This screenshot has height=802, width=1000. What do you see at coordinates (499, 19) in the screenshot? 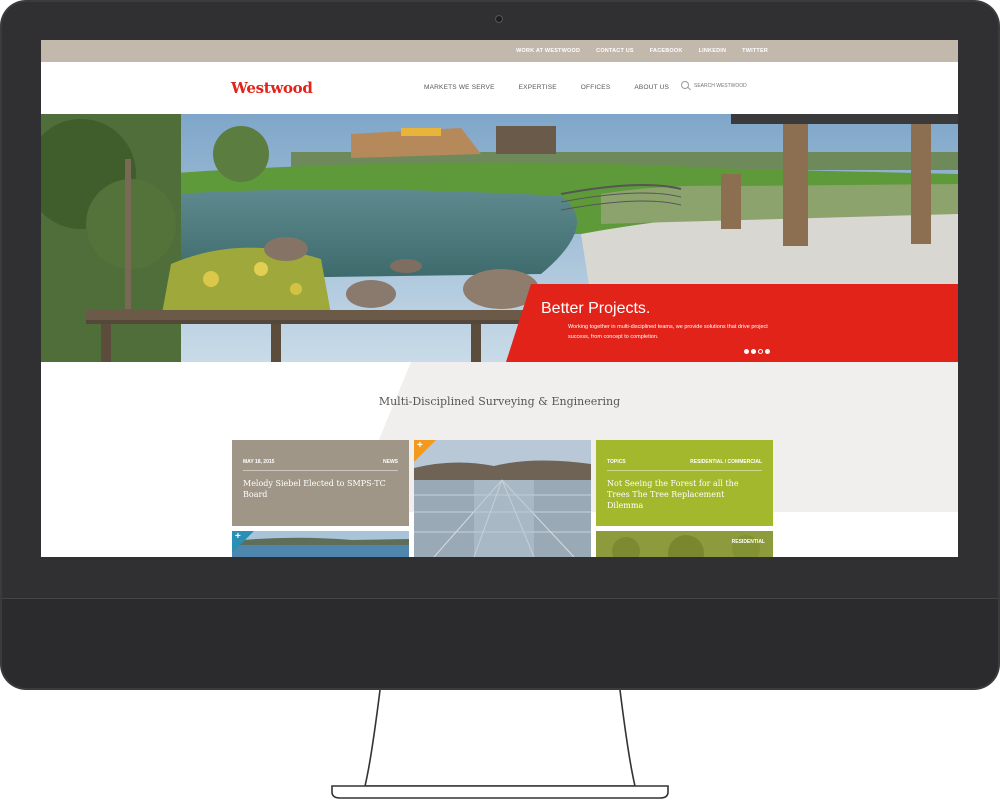
I see `camera-icon` at bounding box center [499, 19].